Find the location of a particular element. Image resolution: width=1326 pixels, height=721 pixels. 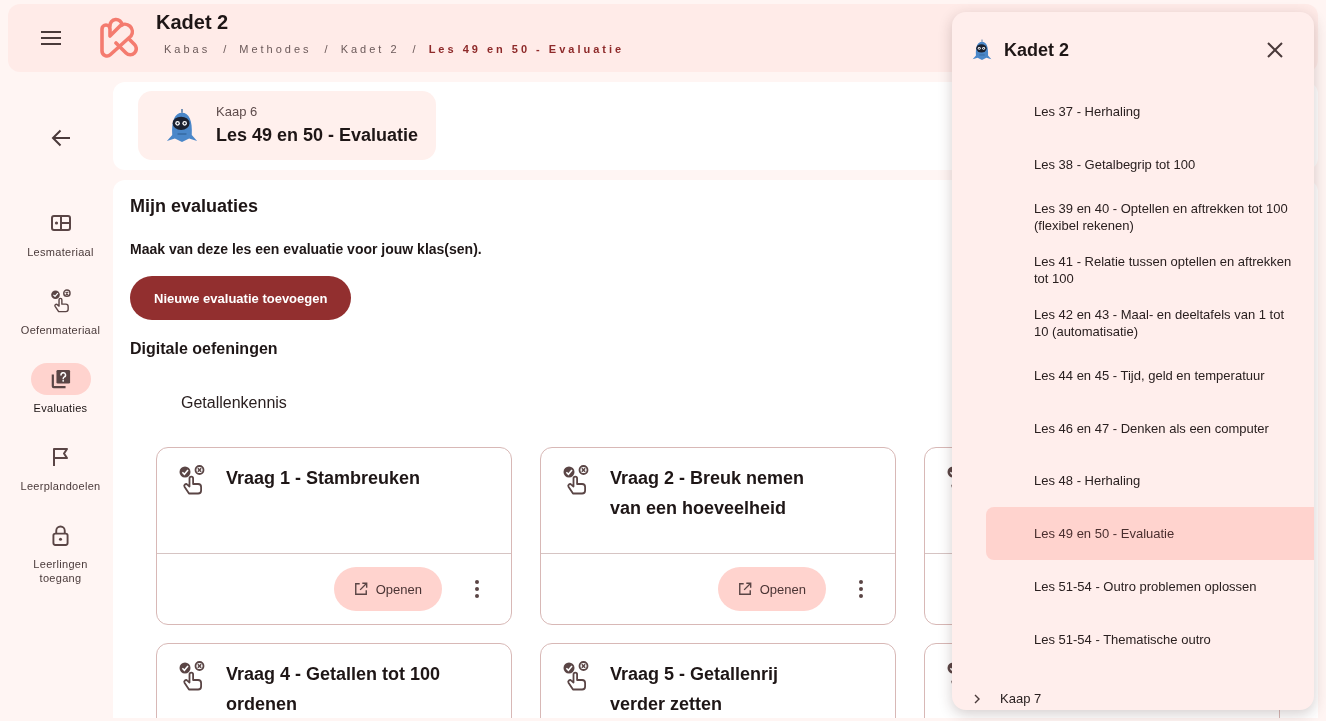

drawer-title: Kadet 2 is located at coordinates (1037, 50).